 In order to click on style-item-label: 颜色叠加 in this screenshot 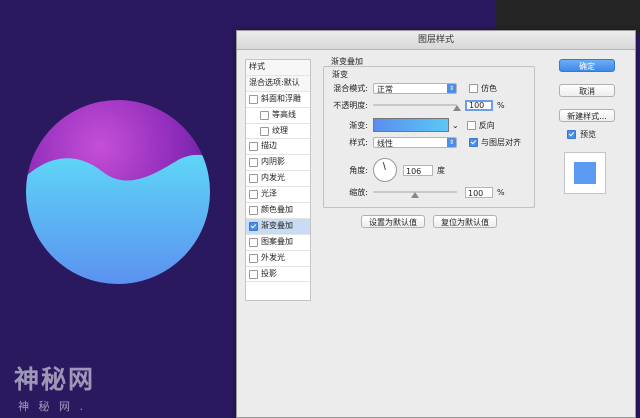, I will do `click(277, 210)`.